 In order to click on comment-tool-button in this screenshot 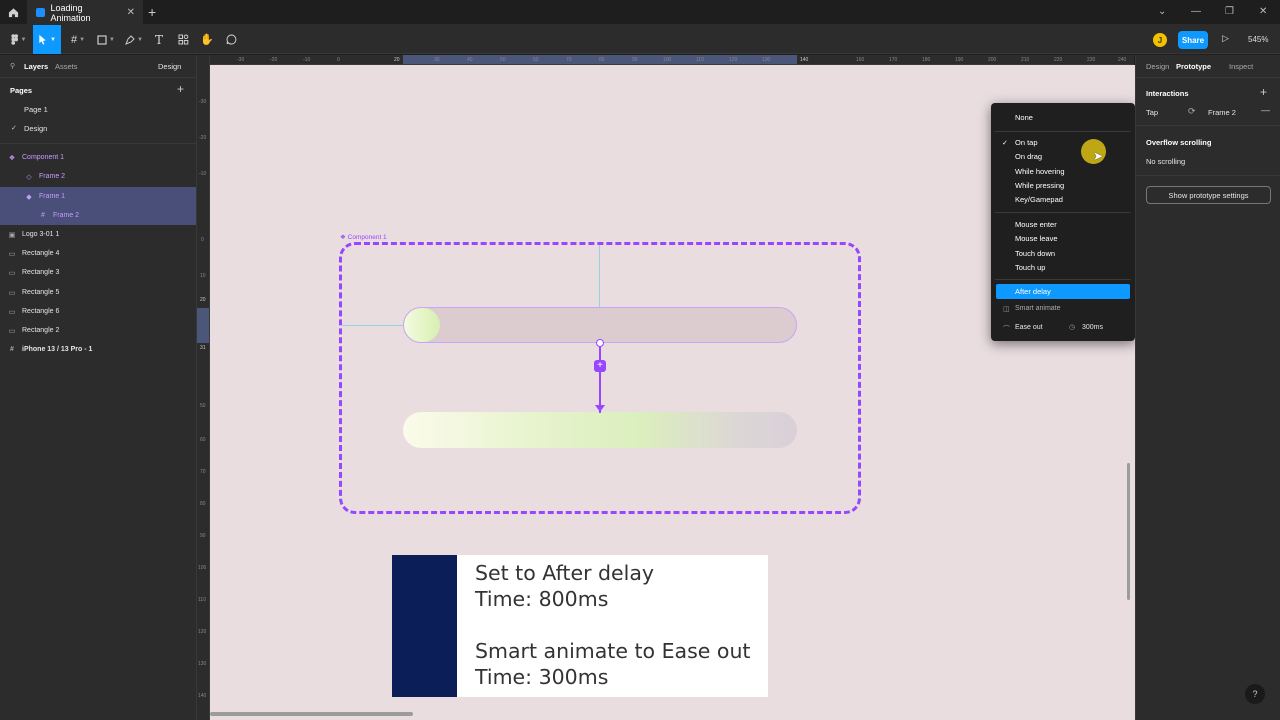, I will do `click(231, 39)`.